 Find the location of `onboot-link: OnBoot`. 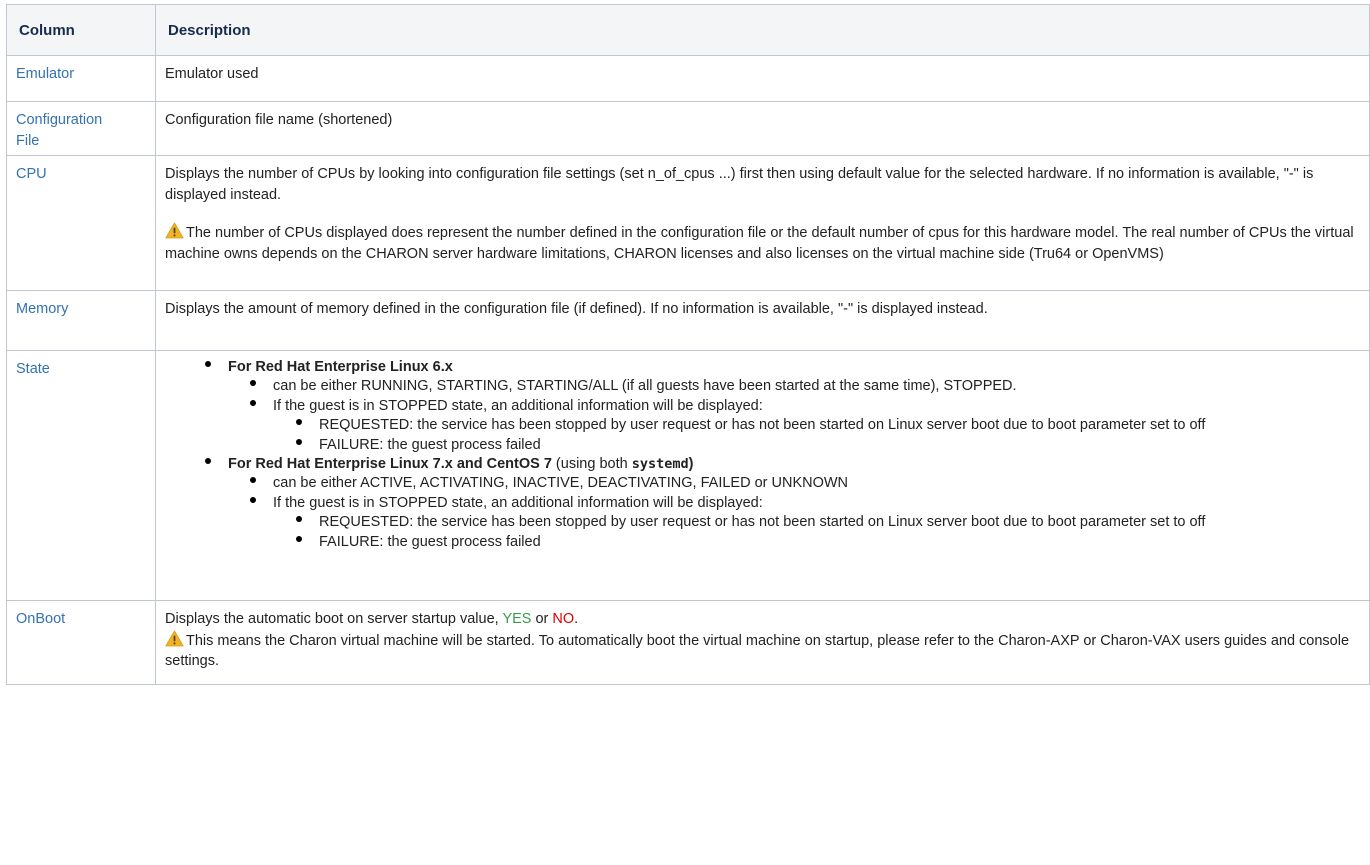

onboot-link: OnBoot is located at coordinates (40, 619).